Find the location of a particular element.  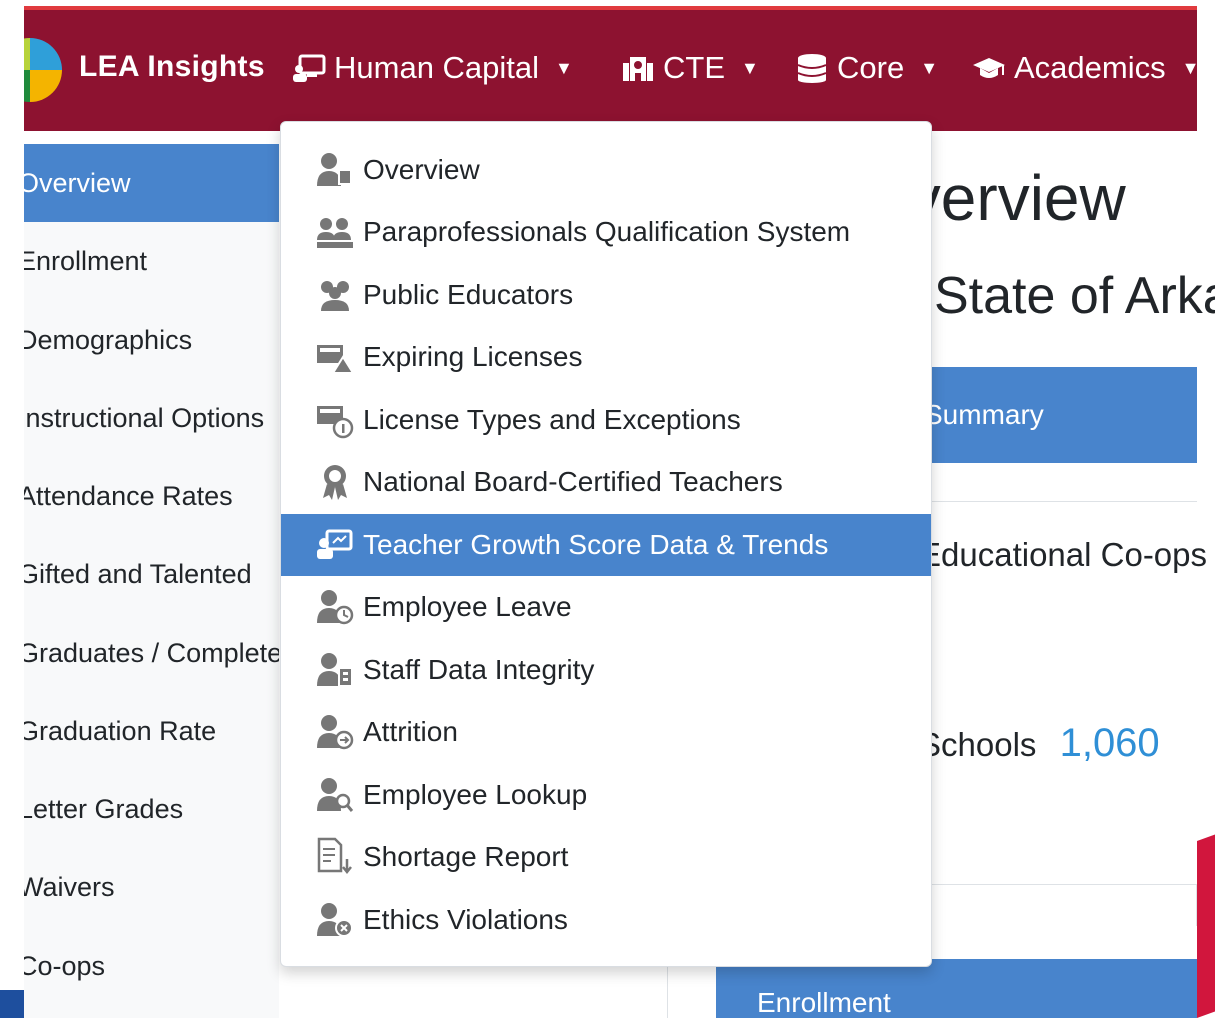

menu-item-label: Teacher Growth Score Data & Trends is located at coordinates (596, 544).